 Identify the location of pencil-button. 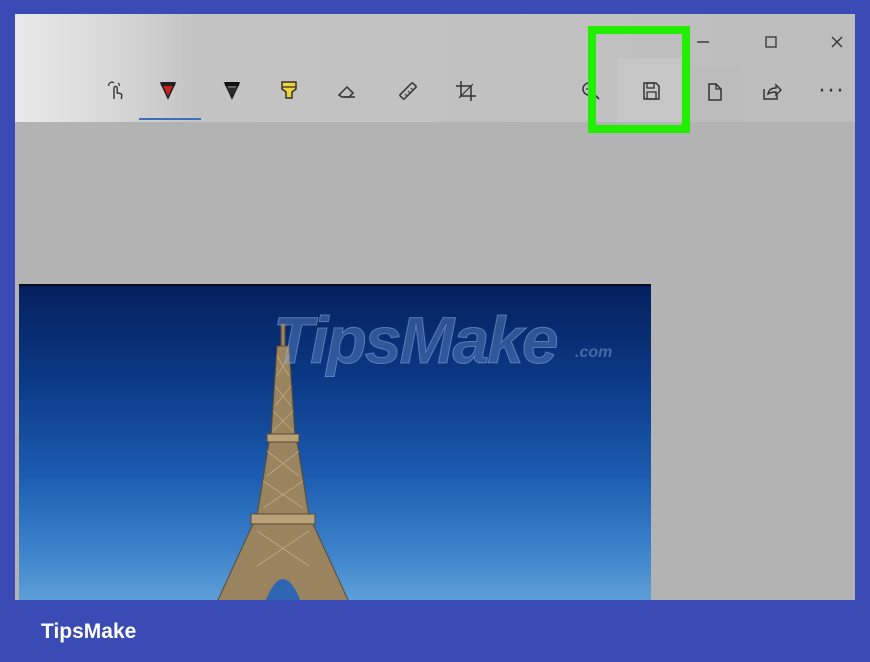
(232, 91).